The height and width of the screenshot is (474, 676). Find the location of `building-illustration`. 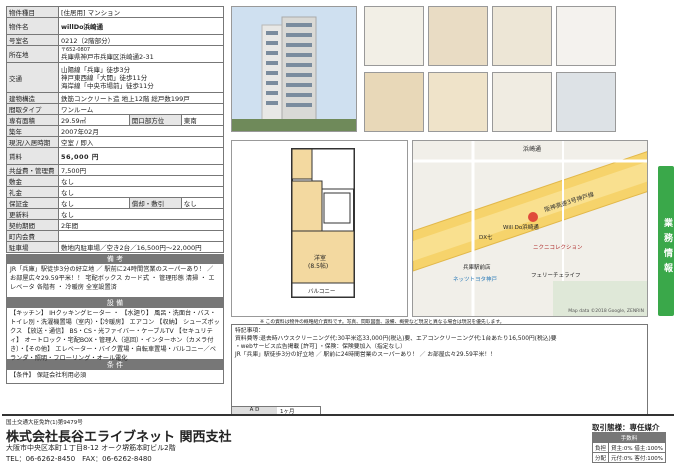

building-illustration is located at coordinates (294, 69).